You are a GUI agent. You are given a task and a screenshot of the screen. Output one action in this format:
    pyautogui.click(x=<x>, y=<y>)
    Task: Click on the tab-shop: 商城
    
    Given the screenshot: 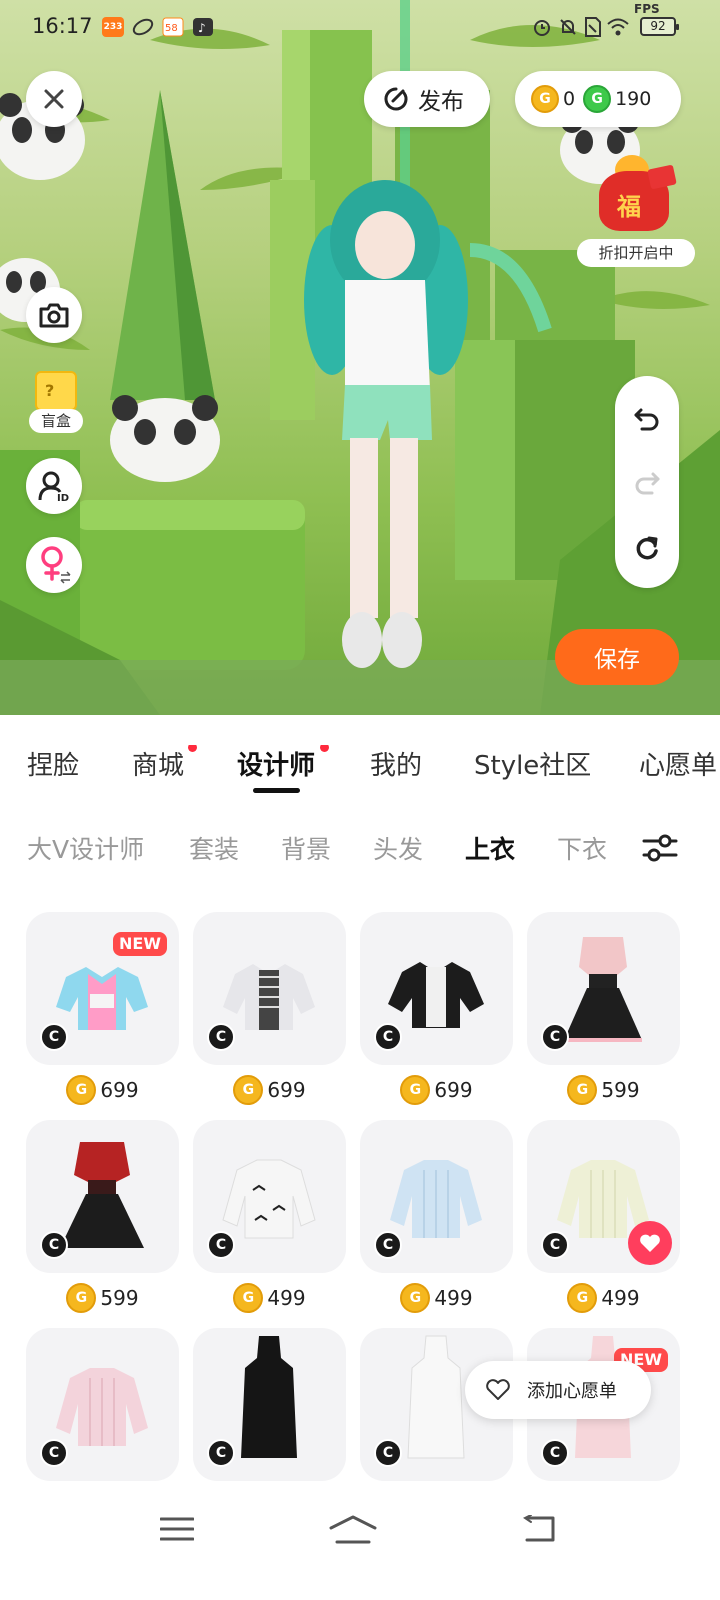 What is the action you would take?
    pyautogui.click(x=158, y=763)
    